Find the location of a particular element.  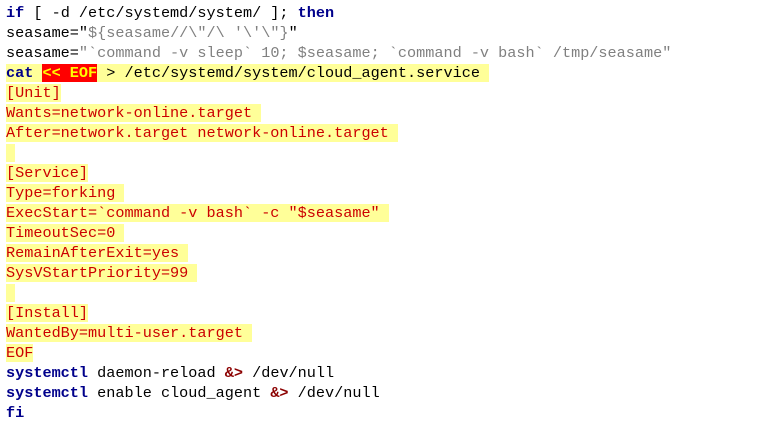

code-line-19: systemctl daemon-reload &> /dev/null is located at coordinates (380, 373).